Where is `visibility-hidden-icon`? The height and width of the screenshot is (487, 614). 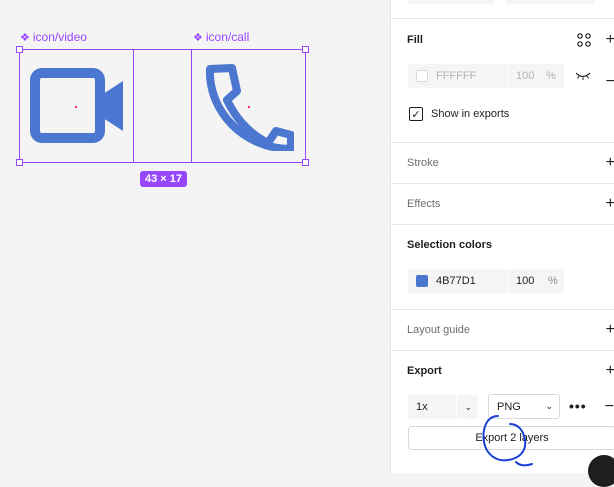
visibility-hidden-icon is located at coordinates (583, 76).